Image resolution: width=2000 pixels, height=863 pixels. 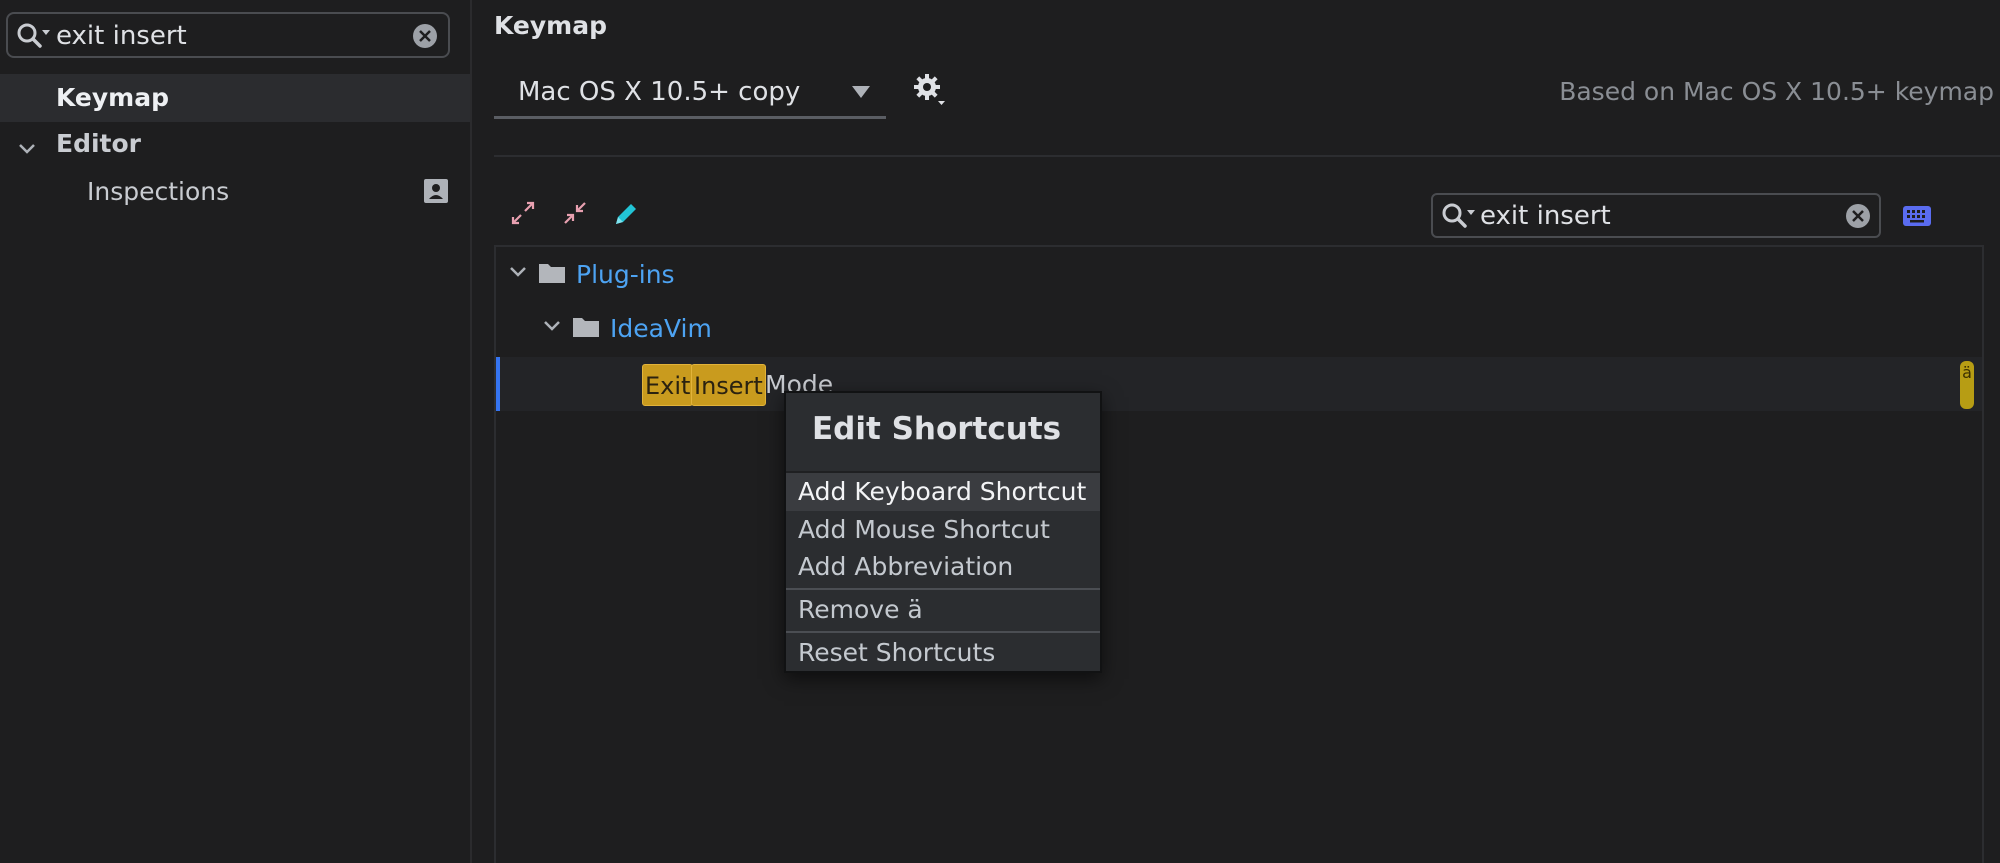 What do you see at coordinates (113, 97) in the screenshot?
I see `sidebar-item-label: Keymap` at bounding box center [113, 97].